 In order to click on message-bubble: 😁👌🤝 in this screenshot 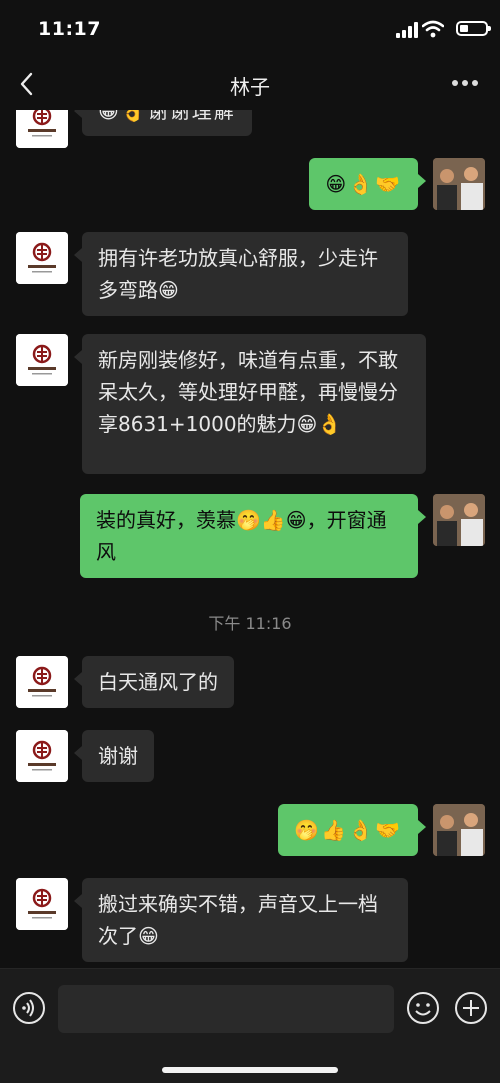, I will do `click(367, 184)`.